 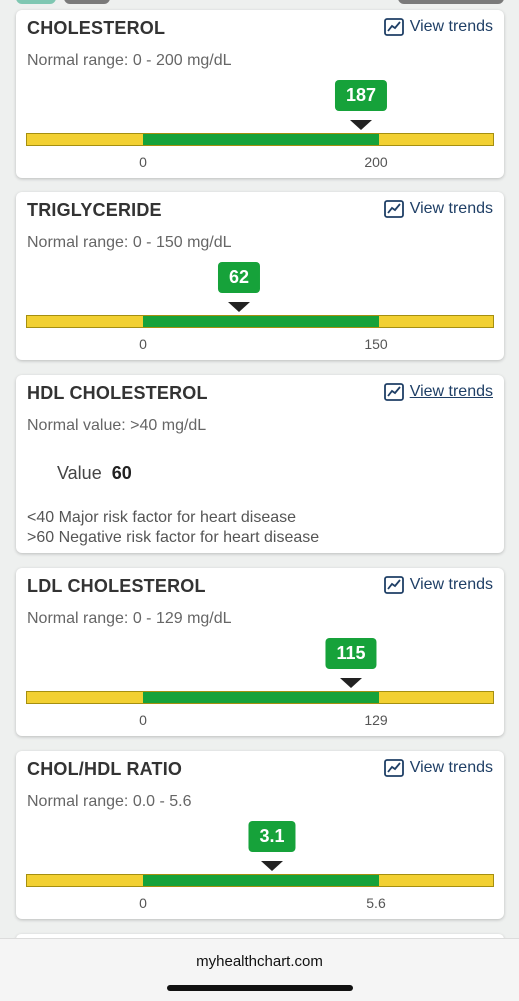 I want to click on normal-value-text: Normal value: >40 mg/dL, so click(x=117, y=425).